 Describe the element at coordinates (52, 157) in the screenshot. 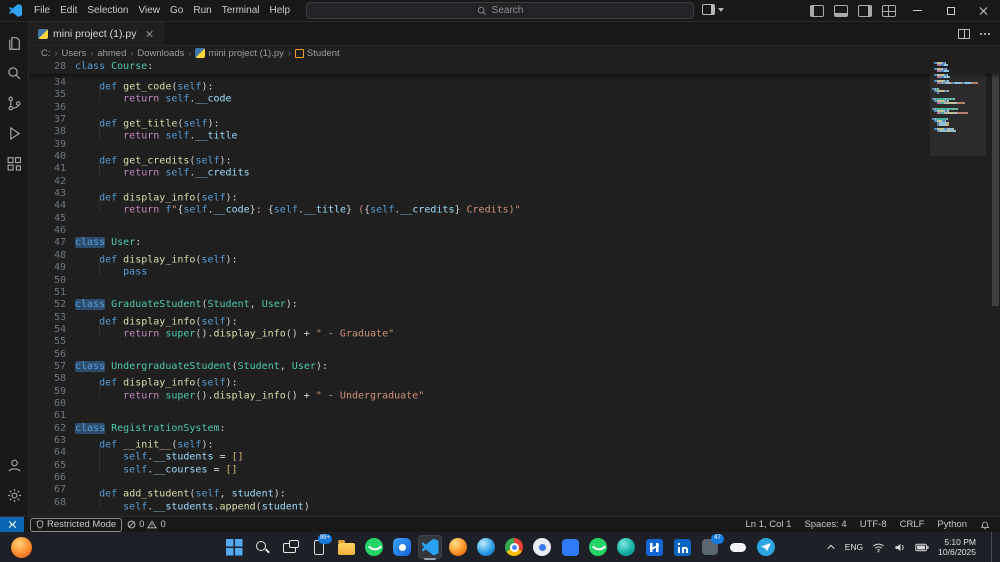

I see `line-number: 40` at that location.